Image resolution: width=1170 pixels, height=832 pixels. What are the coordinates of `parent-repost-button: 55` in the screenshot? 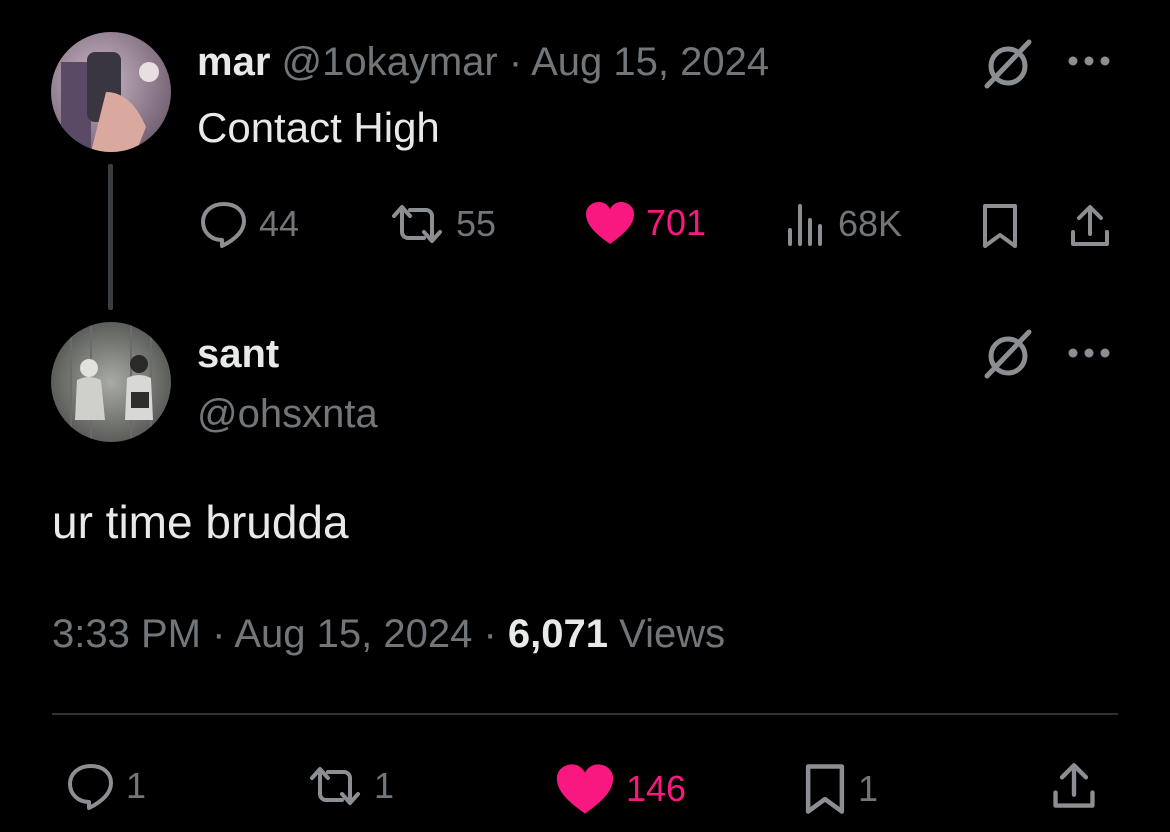 It's located at (442, 224).